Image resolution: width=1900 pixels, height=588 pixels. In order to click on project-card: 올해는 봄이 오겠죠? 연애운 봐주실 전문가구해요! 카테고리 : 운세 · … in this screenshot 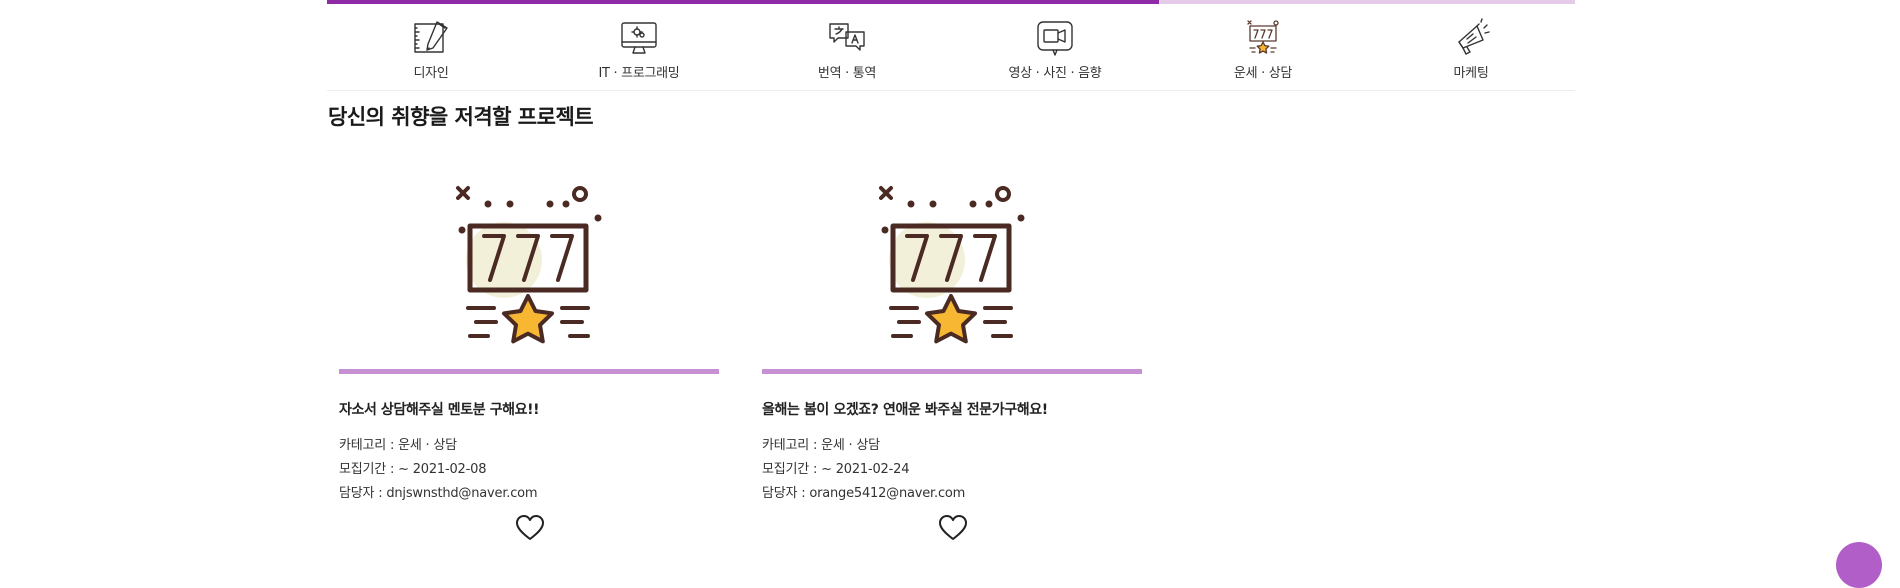, I will do `click(952, 359)`.